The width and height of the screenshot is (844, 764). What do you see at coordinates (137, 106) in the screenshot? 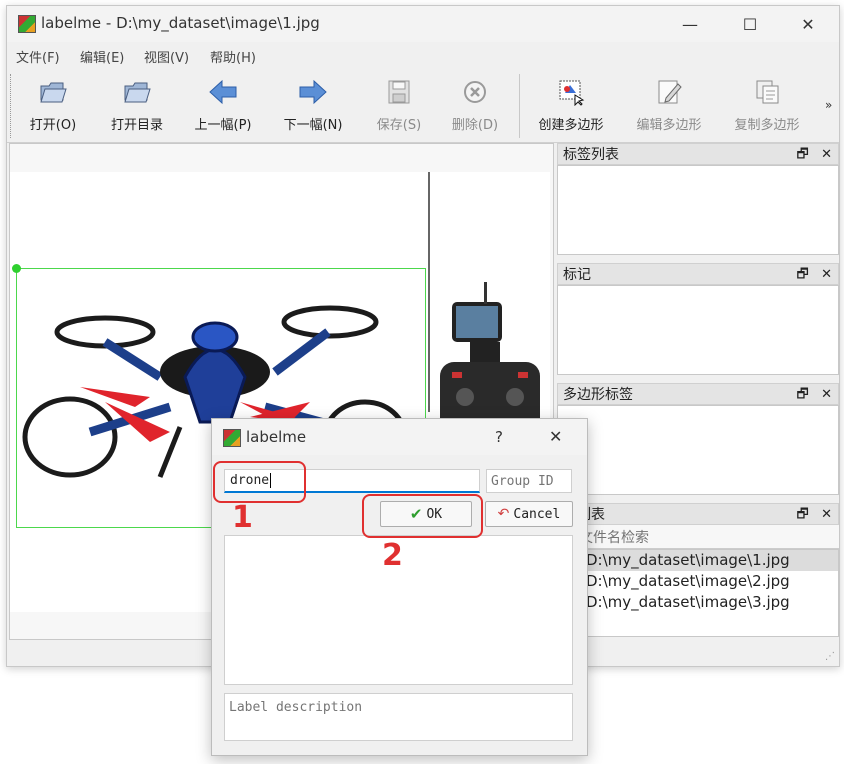
I see `open-dir-button: 打开目录` at bounding box center [137, 106].